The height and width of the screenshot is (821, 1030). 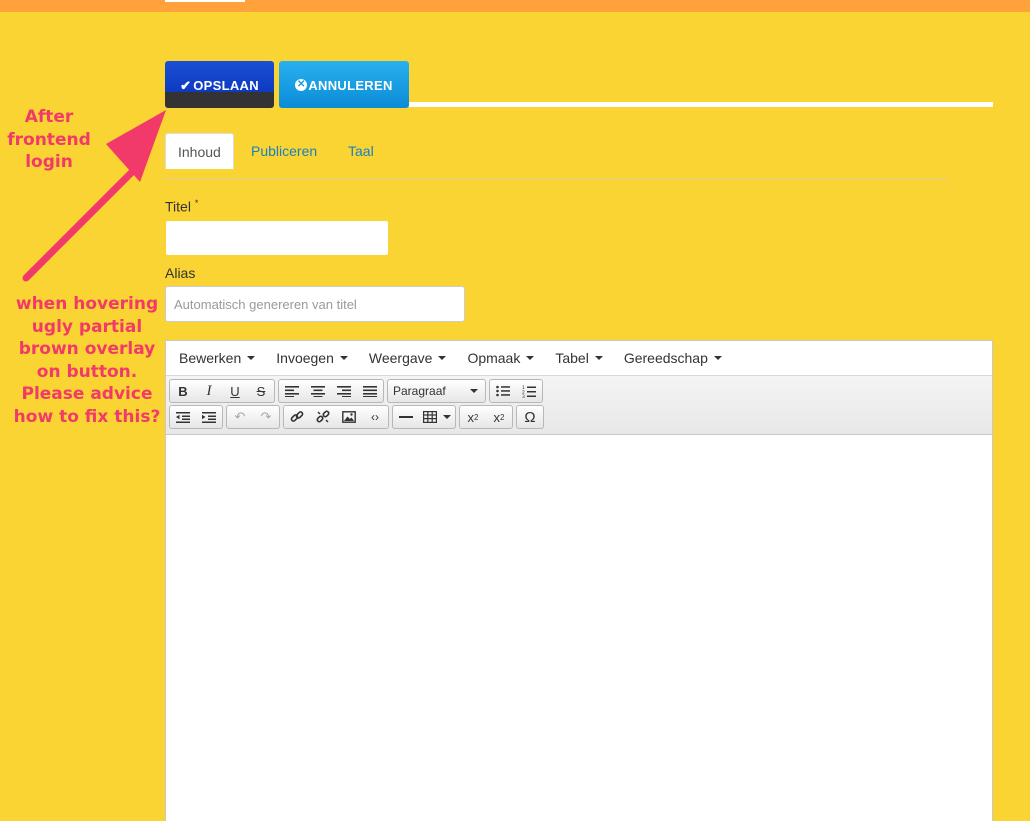 I want to click on tab-taal: Taal, so click(x=361, y=151).